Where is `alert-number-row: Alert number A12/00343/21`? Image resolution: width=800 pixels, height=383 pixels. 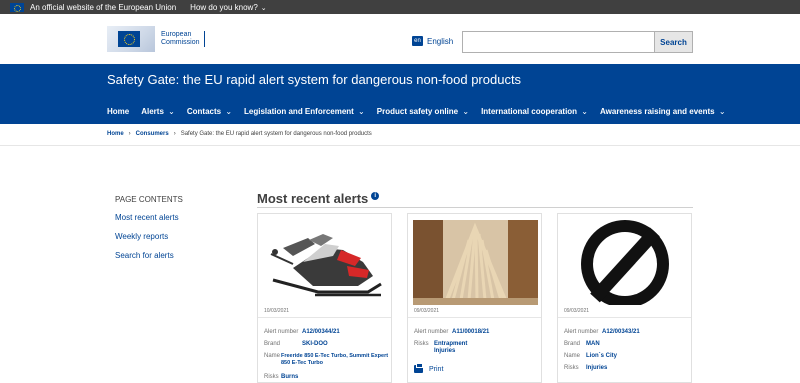 alert-number-row: Alert number A12/00343/21 is located at coordinates (602, 332).